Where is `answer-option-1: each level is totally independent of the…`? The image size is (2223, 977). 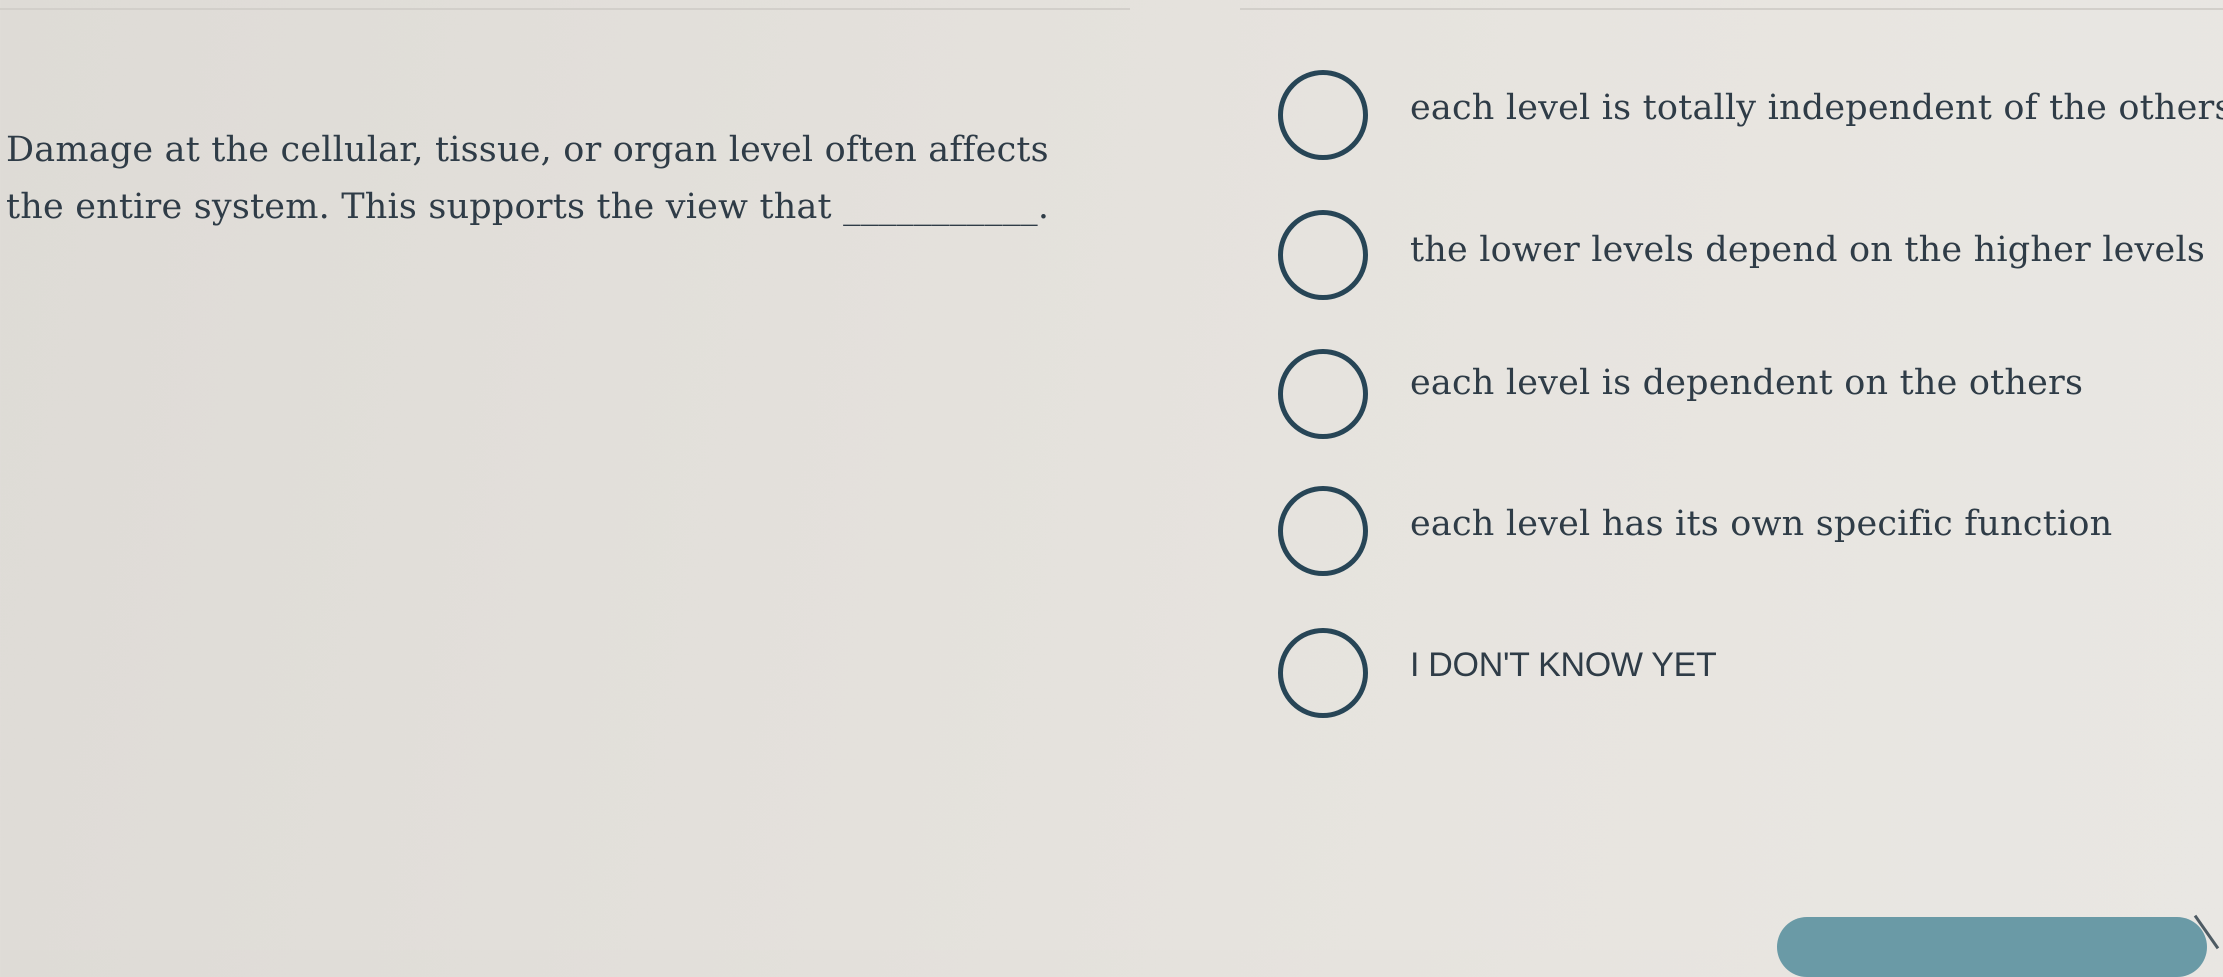 answer-option-1: each level is totally independent of the… is located at coordinates (1749, 122).